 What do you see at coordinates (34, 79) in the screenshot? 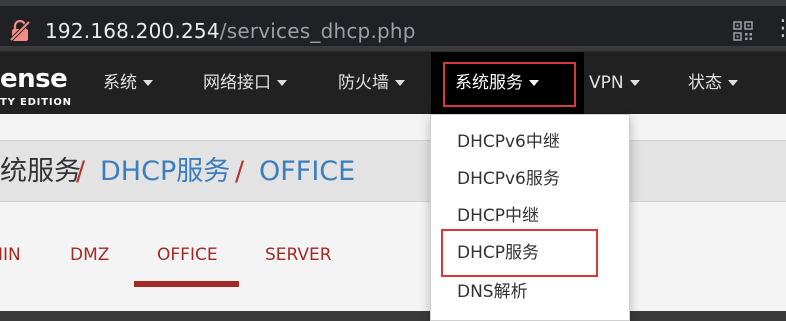
I see `brand-logo-text: ense` at bounding box center [34, 79].